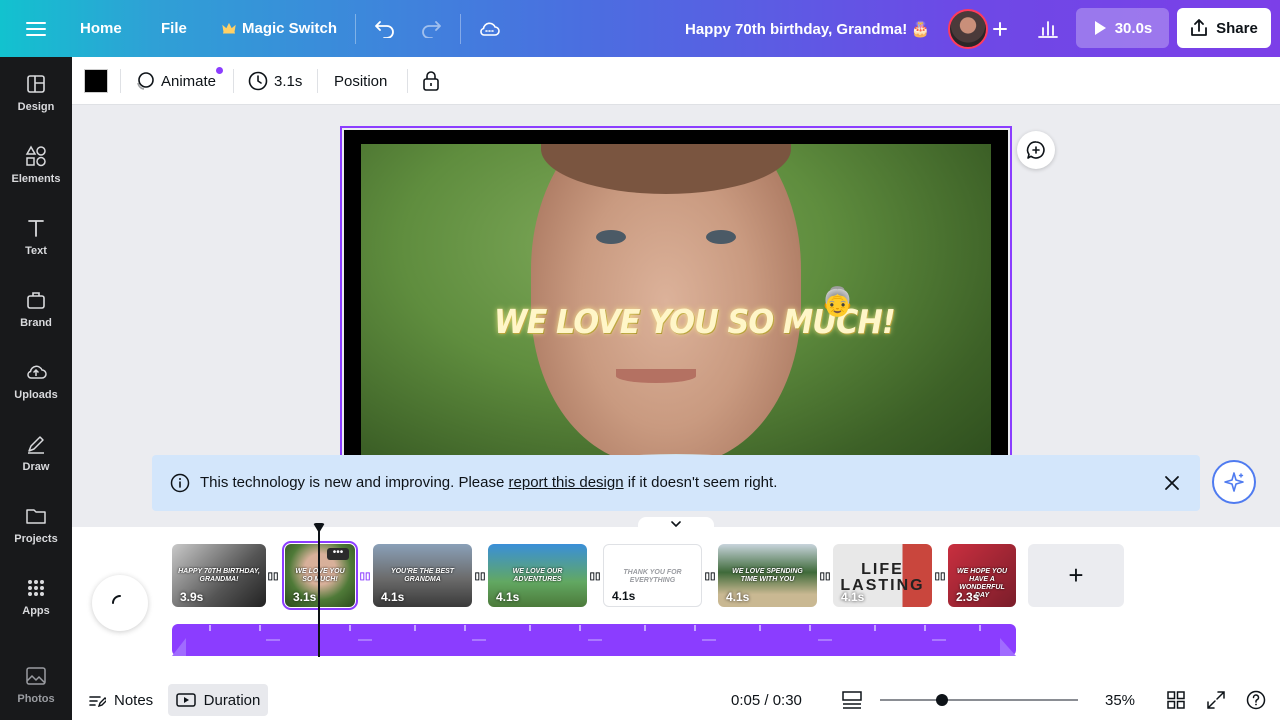  Describe the element at coordinates (767, 575) in the screenshot. I see `timeline-clip: WE LOVE SPENDING TIME WITH YOU 4.1s` at that location.